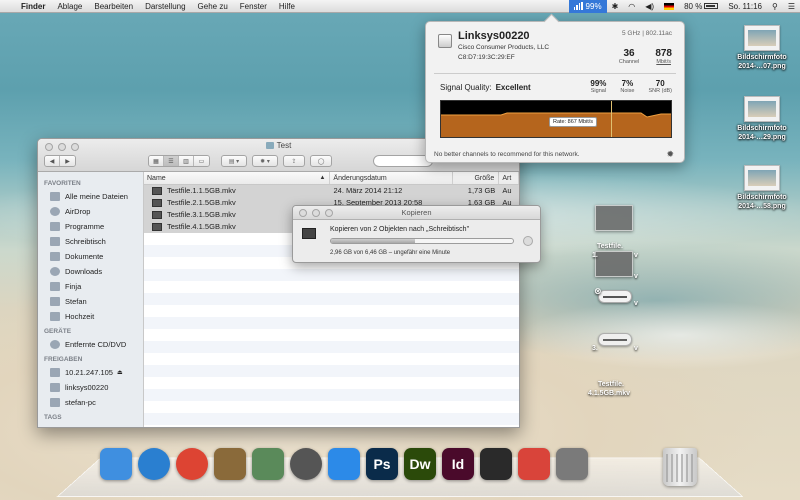  I want to click on zoom-button, so click(329, 213).